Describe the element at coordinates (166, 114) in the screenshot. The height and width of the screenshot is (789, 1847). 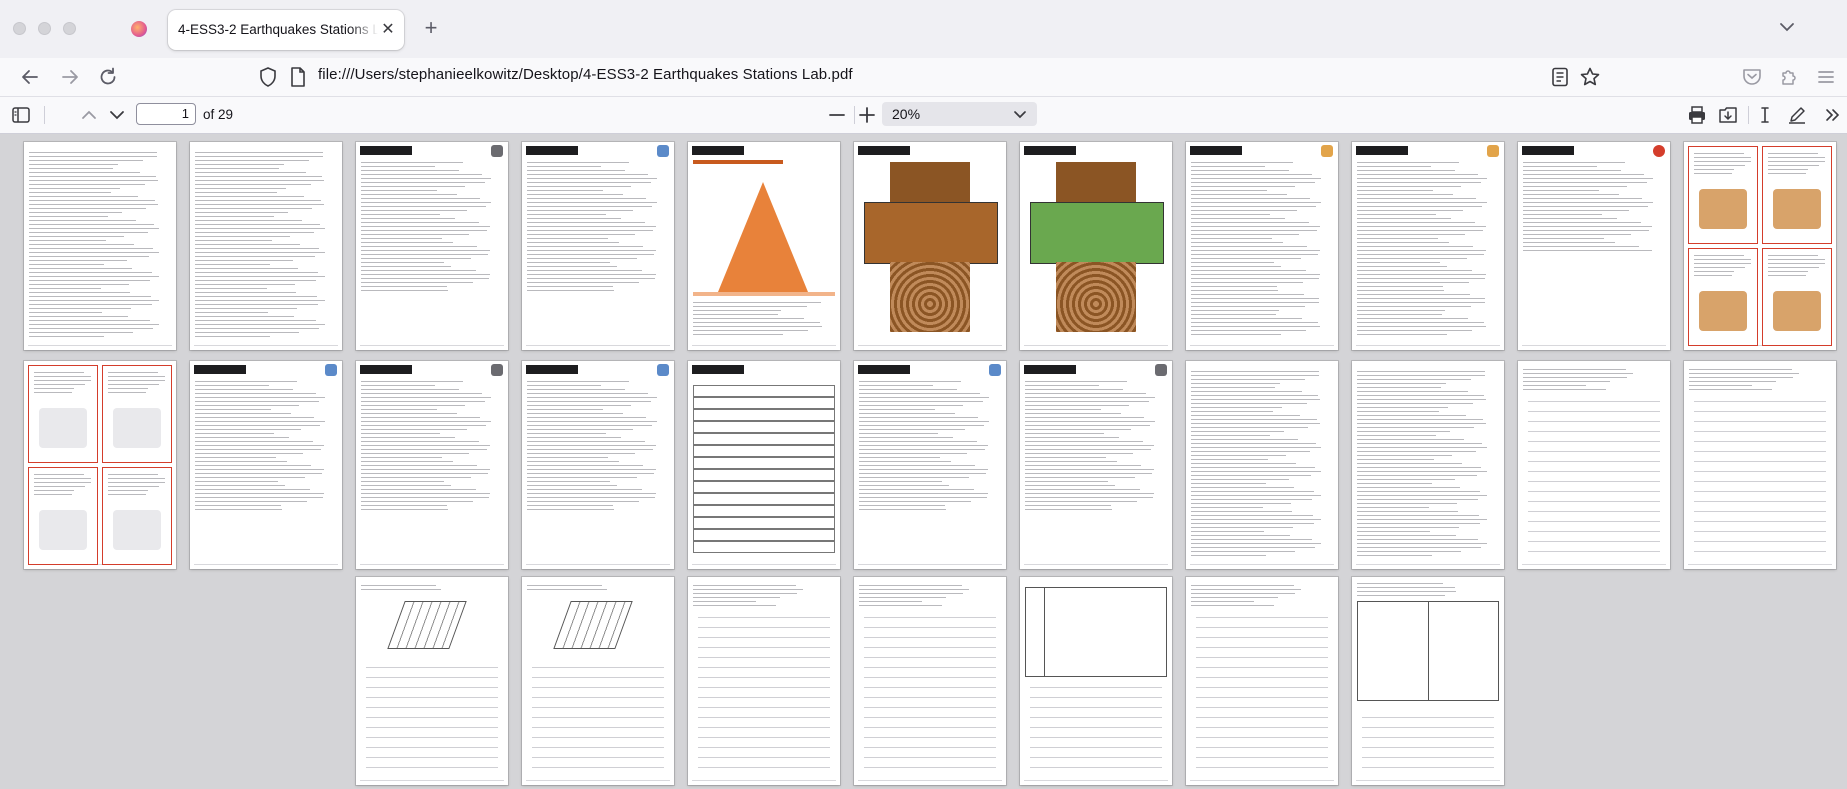
I see `page-number-input: 1` at that location.